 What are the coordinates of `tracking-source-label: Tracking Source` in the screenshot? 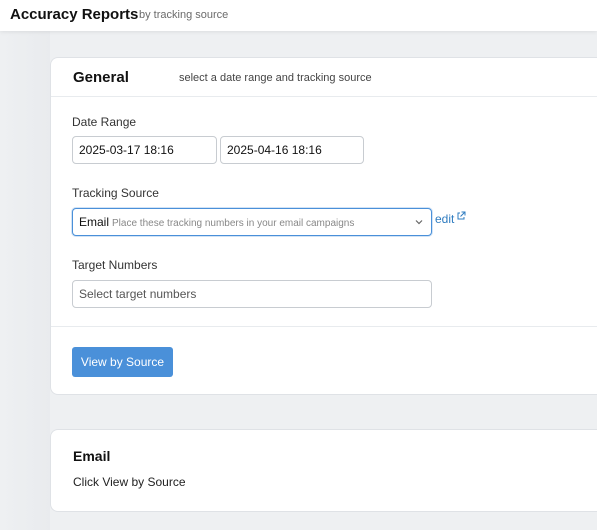 It's located at (115, 193).